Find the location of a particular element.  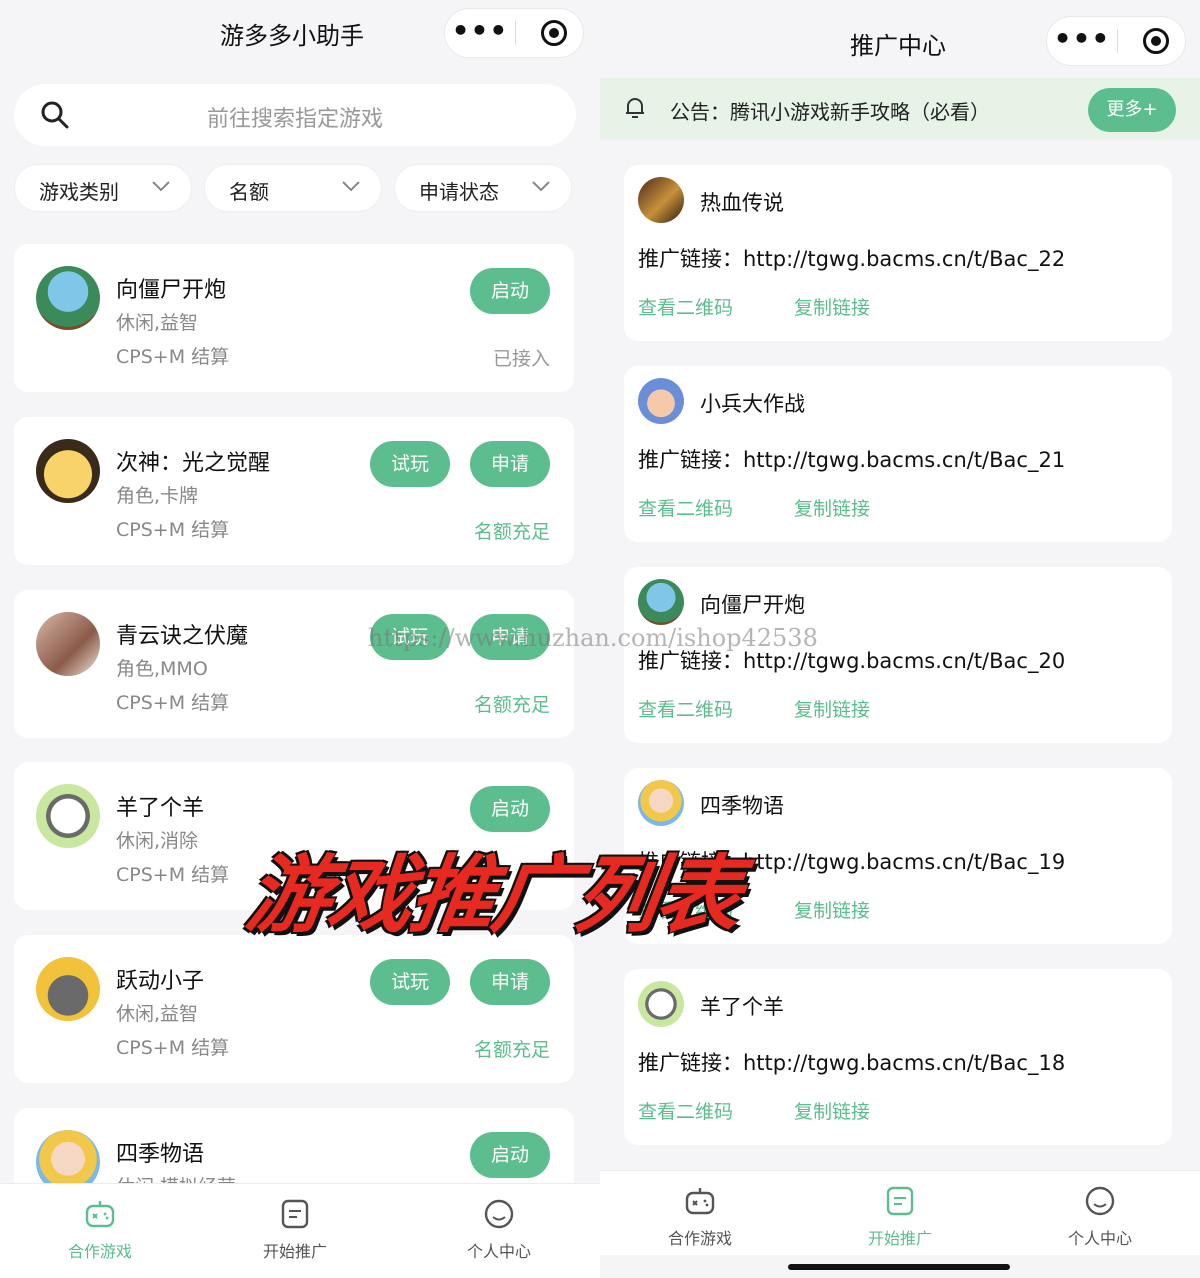

watermark-text: https://www.huzhan.com/ishop42538 is located at coordinates (593, 638).